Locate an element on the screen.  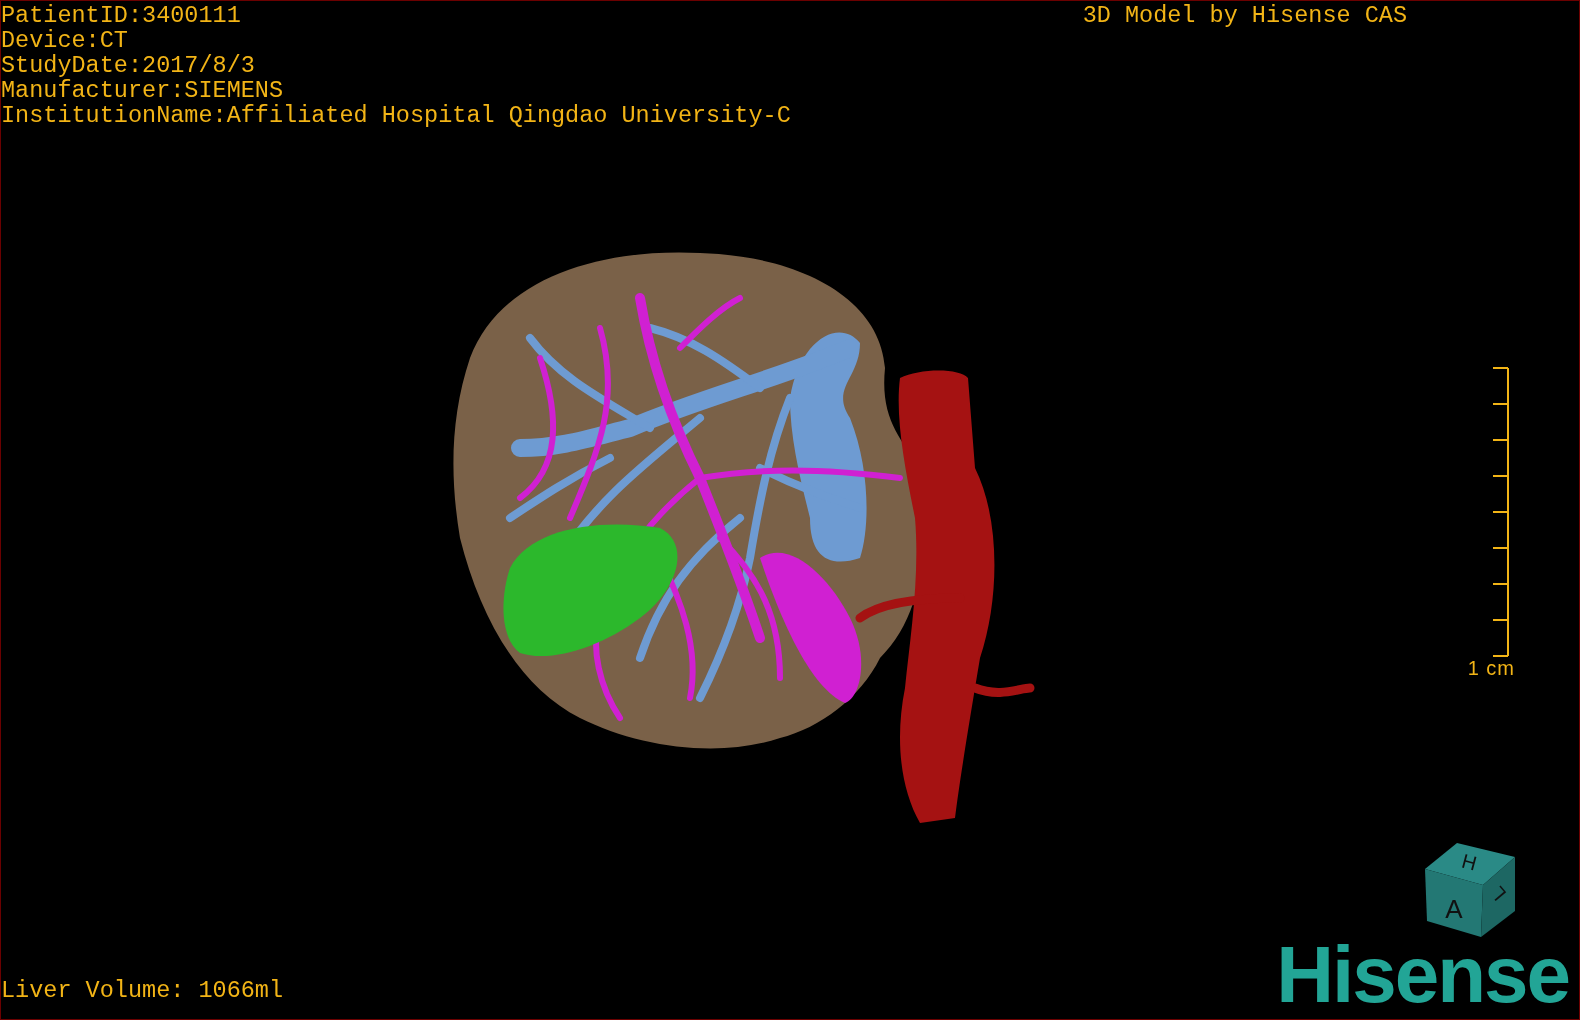
patient-info-line: PatientID:3400111 is located at coordinates (121, 15).